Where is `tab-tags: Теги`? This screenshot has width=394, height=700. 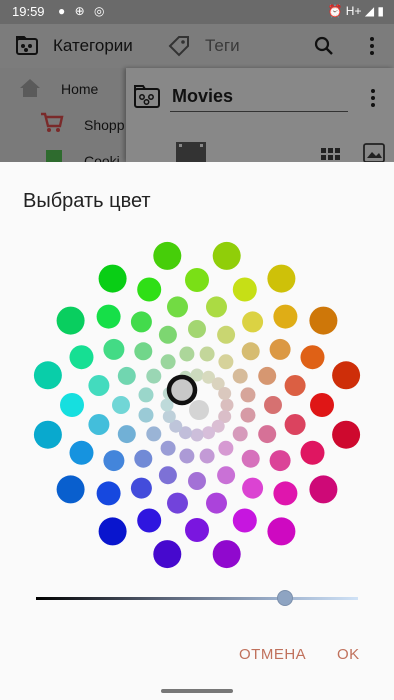 tab-tags: Теги is located at coordinates (222, 46).